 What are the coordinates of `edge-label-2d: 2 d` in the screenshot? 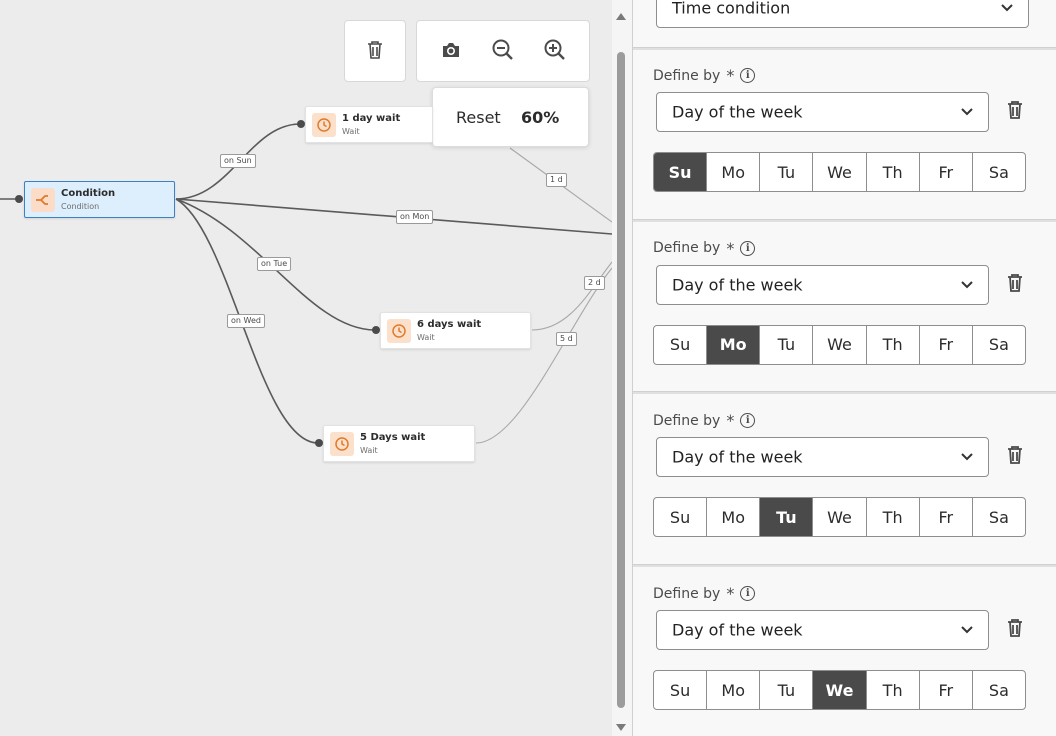 It's located at (594, 283).